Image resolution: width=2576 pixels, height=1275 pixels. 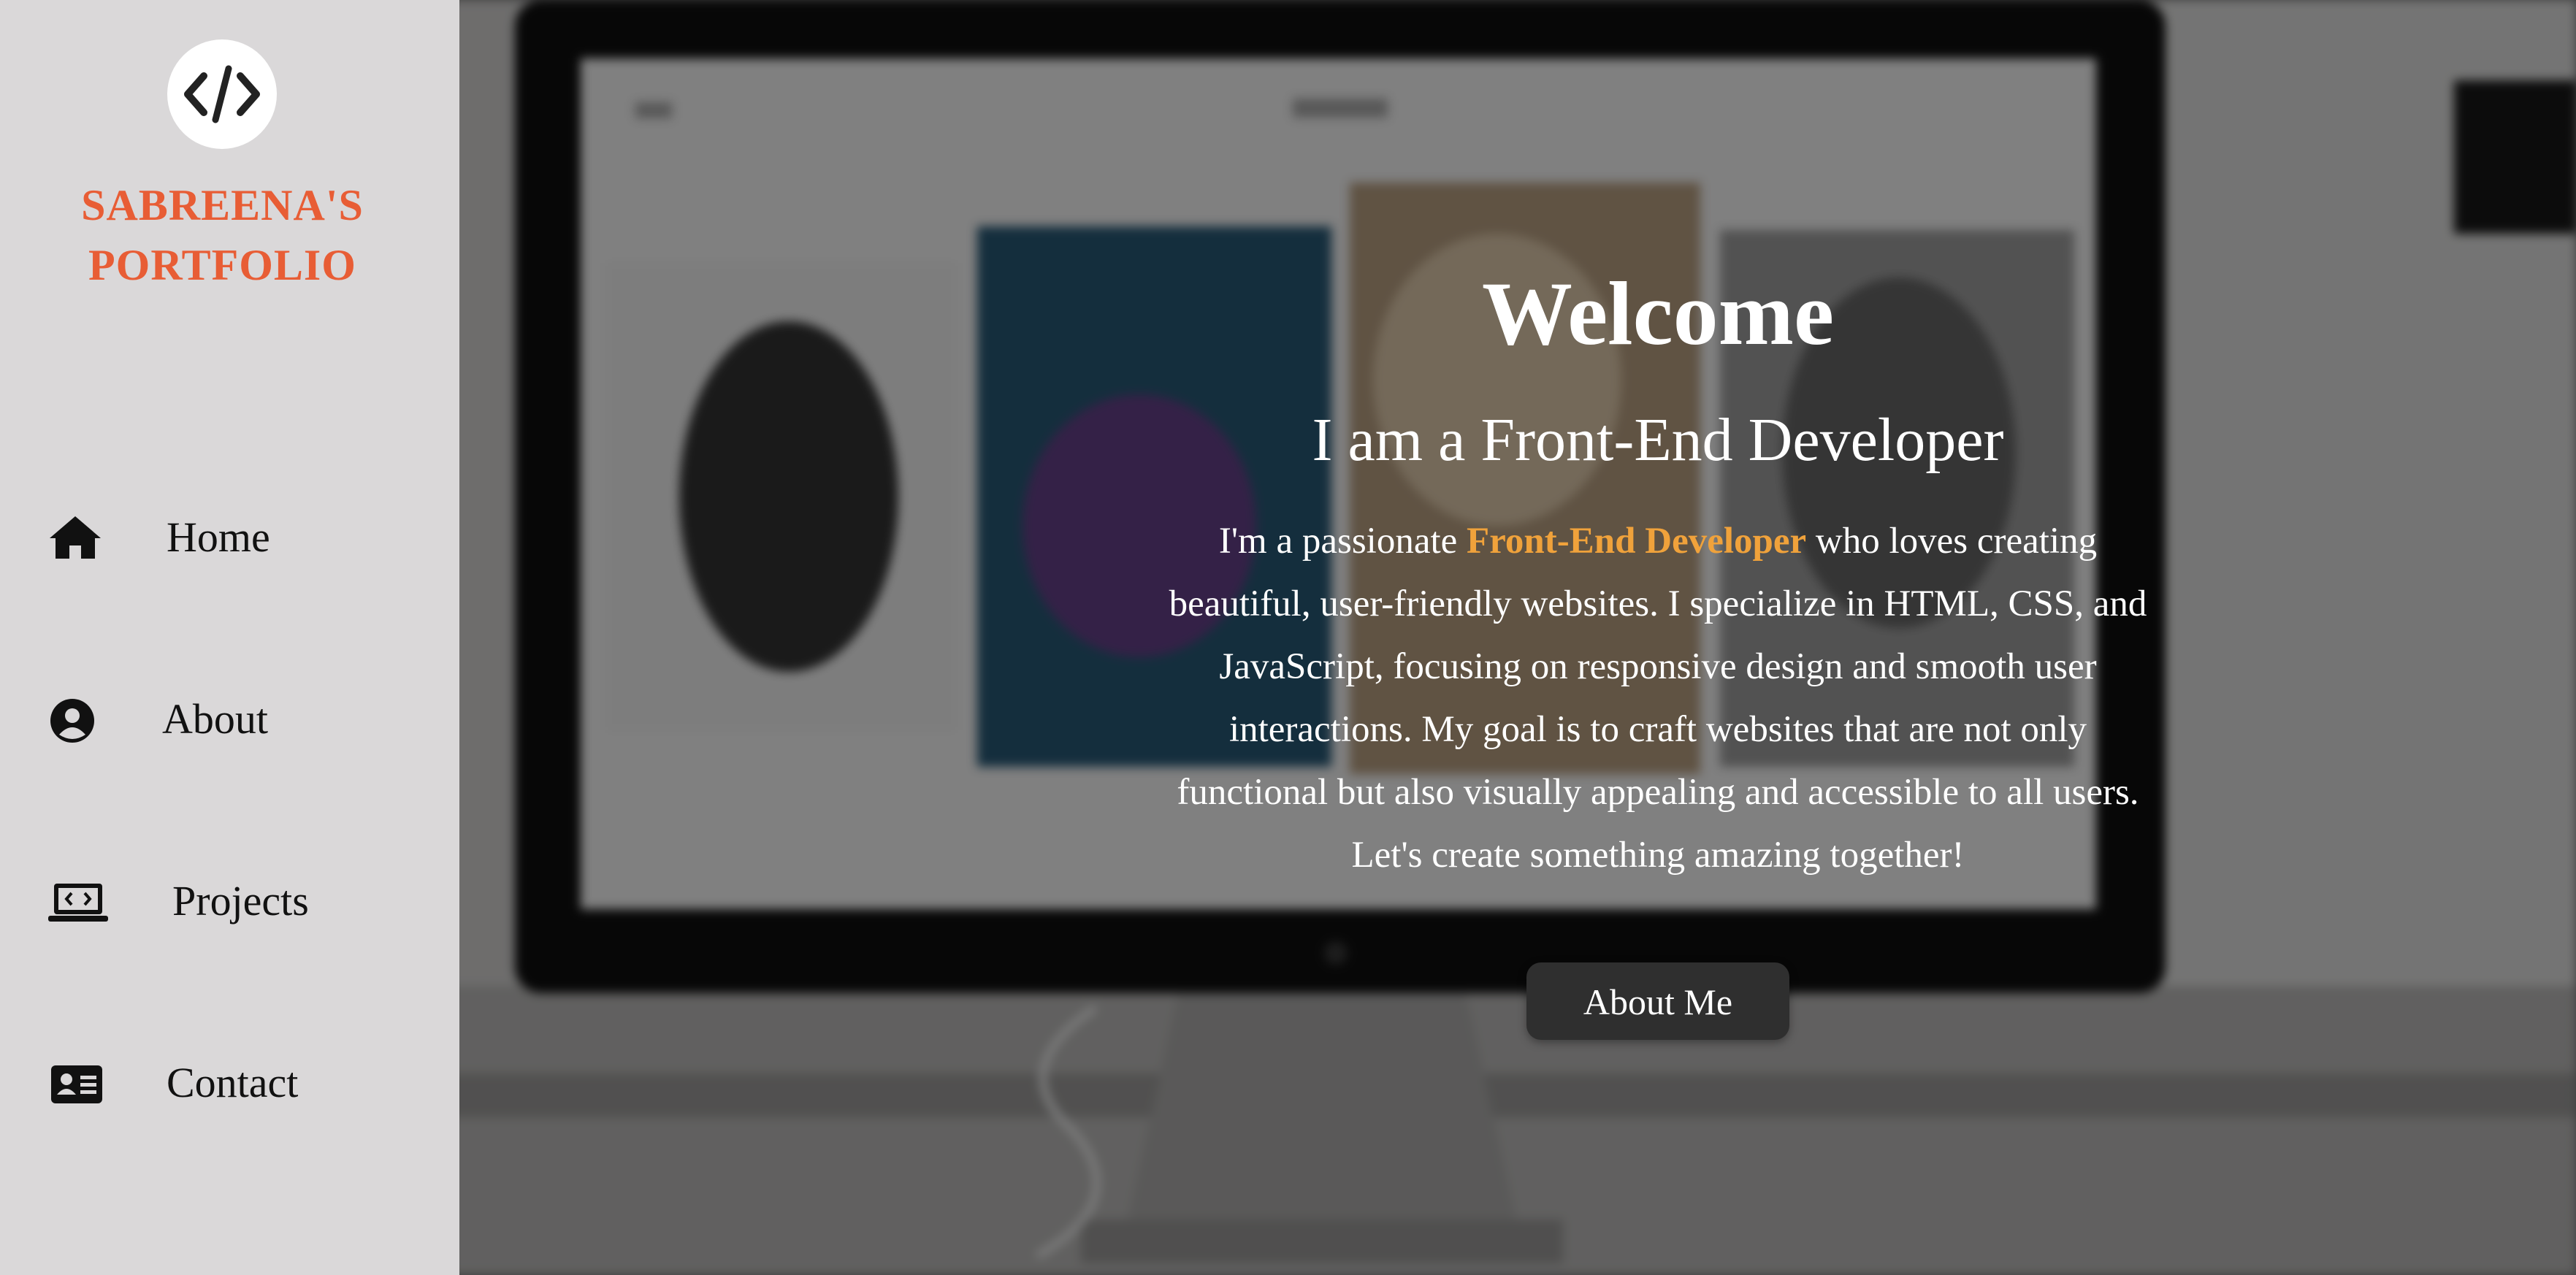 I want to click on sidebar-item-contact: Contact, so click(x=229, y=1083).